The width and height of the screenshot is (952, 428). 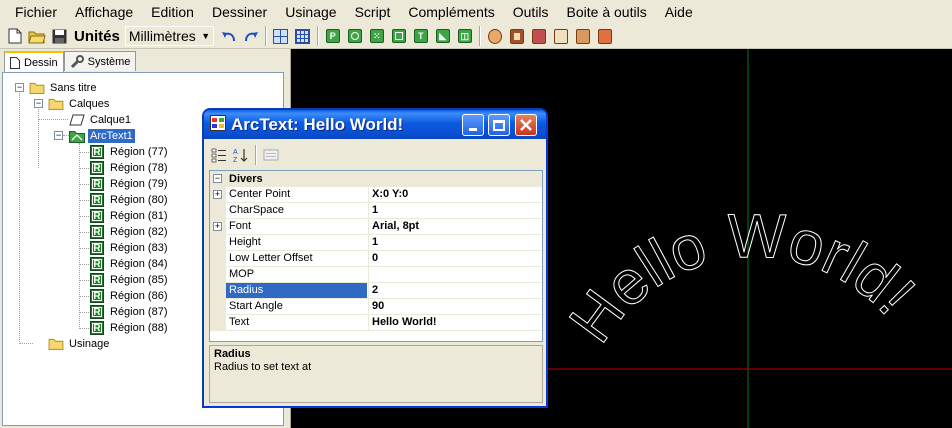 What do you see at coordinates (455, 306) in the screenshot?
I see `property-value: 90` at bounding box center [455, 306].